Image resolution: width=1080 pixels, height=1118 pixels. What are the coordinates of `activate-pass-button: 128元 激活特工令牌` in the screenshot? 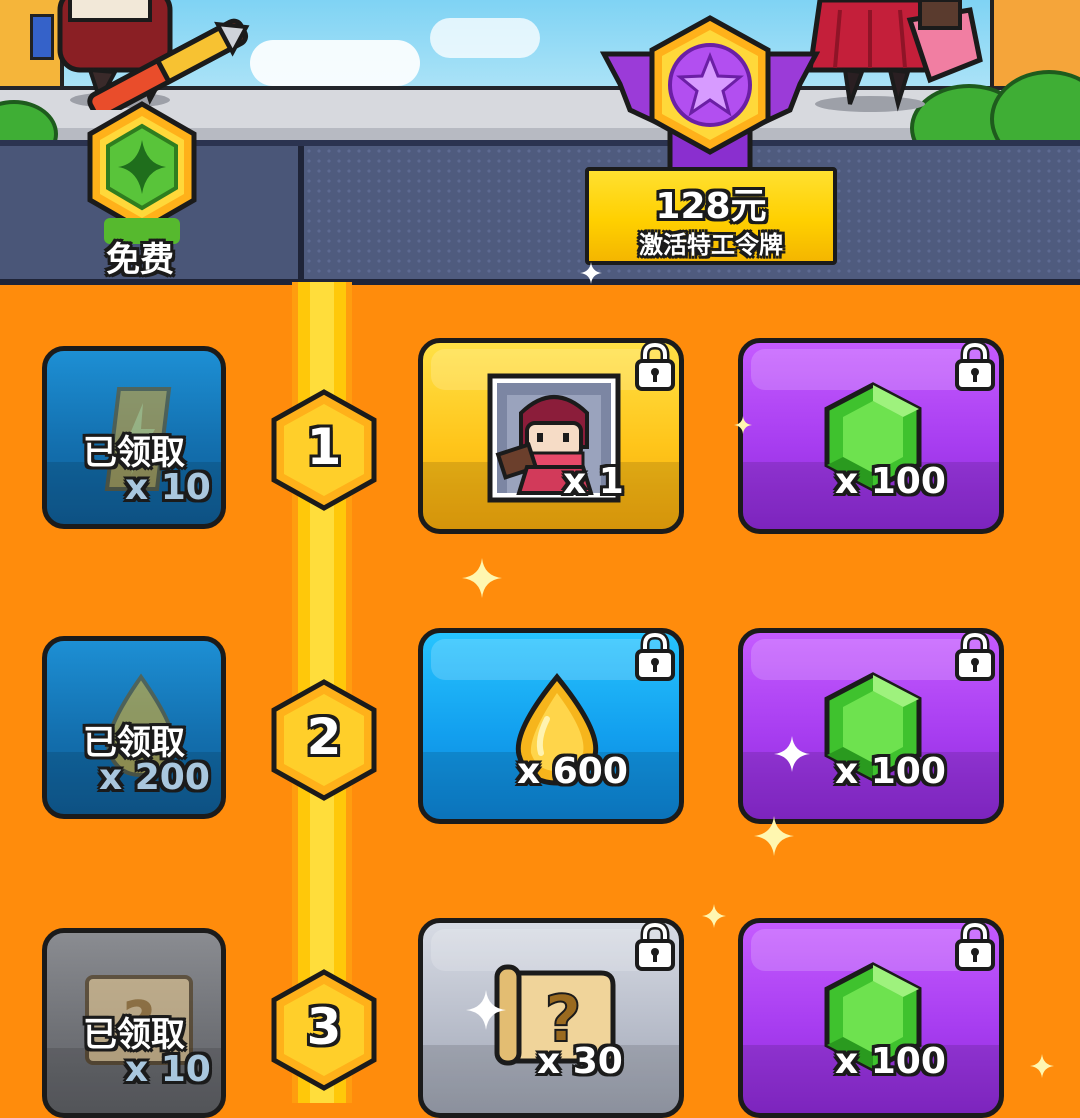 It's located at (711, 216).